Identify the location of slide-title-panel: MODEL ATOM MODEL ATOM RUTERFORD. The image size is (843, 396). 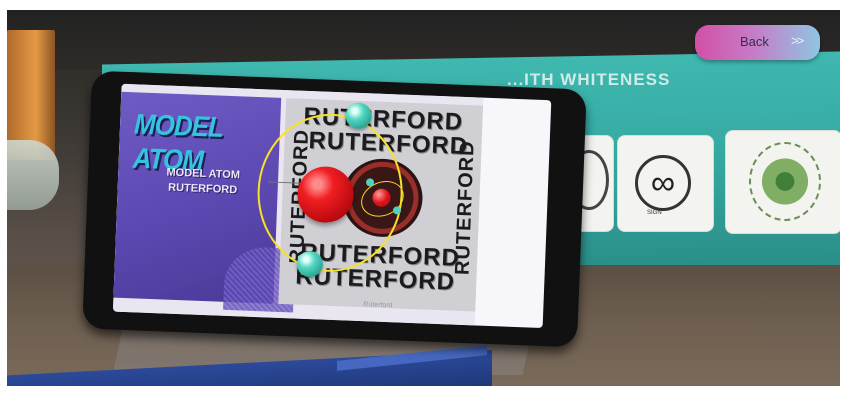
(204, 202).